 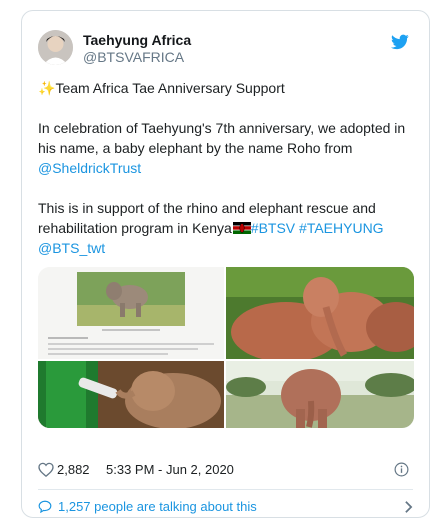 What do you see at coordinates (241, 226) in the screenshot?
I see `kenya-flag-icon` at bounding box center [241, 226].